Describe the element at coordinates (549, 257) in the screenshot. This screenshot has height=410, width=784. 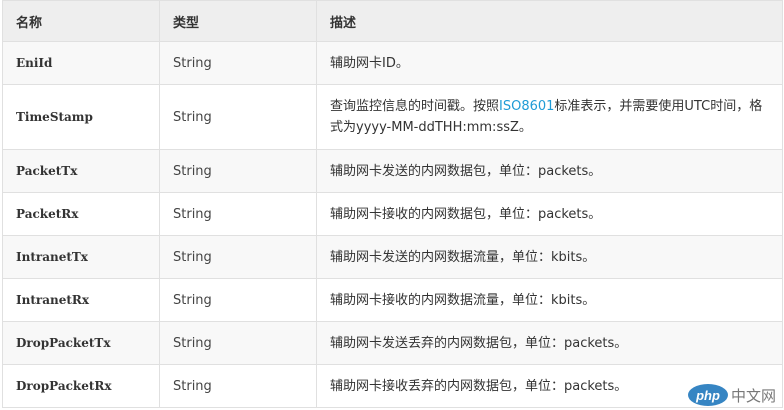
I see `param-desc: 辅助网卡发送的内网数据流量，单位：kbits。` at that location.